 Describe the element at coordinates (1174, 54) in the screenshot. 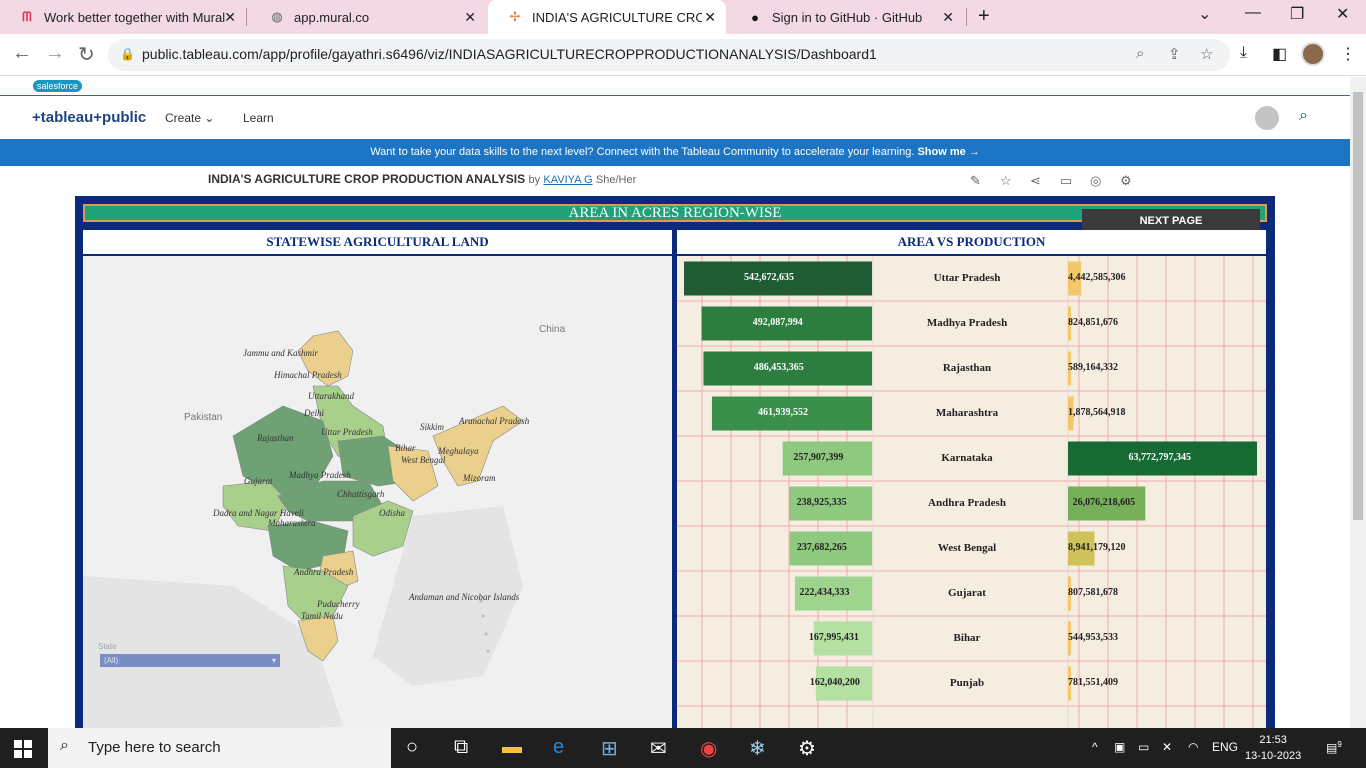

I see `share-icon: ⇪` at that location.